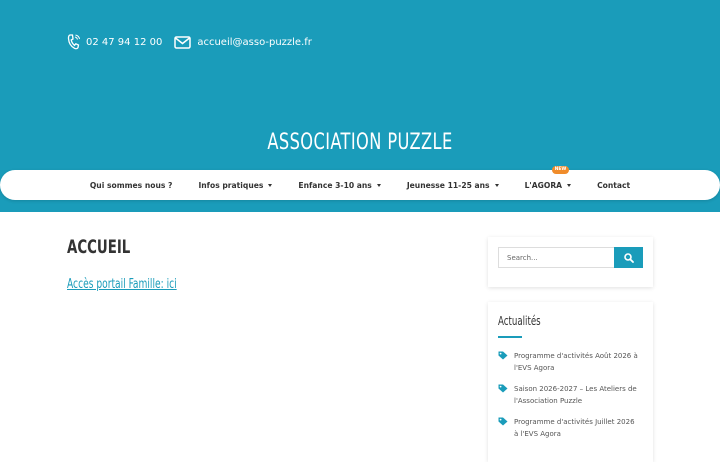 The image size is (720, 462). Describe the element at coordinates (560, 169) in the screenshot. I see `new-badge: NEW` at that location.